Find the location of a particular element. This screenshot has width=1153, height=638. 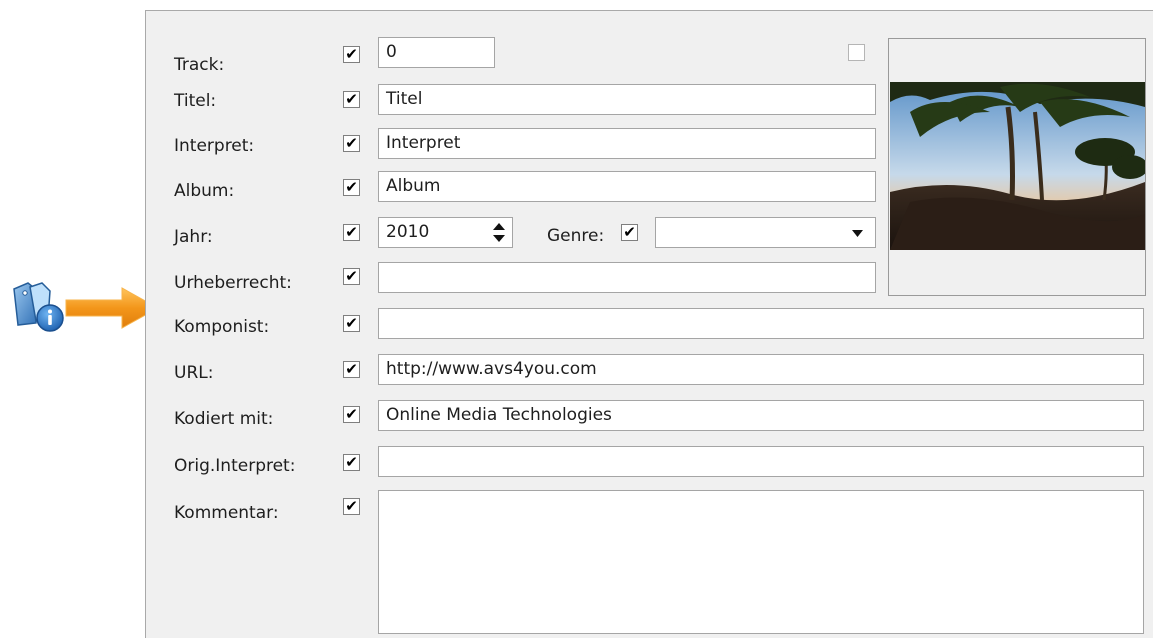

album-input: Album is located at coordinates (627, 186).